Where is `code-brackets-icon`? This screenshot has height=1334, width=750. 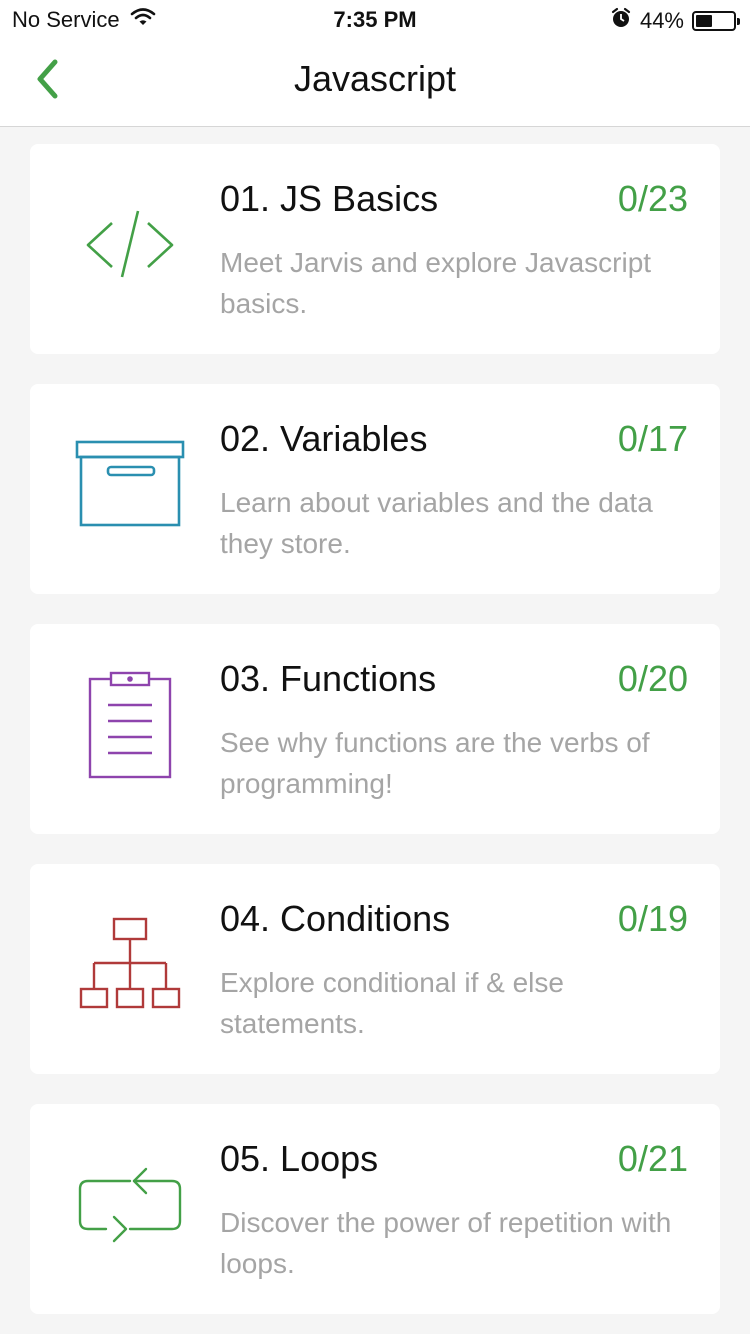
code-brackets-icon is located at coordinates (130, 249).